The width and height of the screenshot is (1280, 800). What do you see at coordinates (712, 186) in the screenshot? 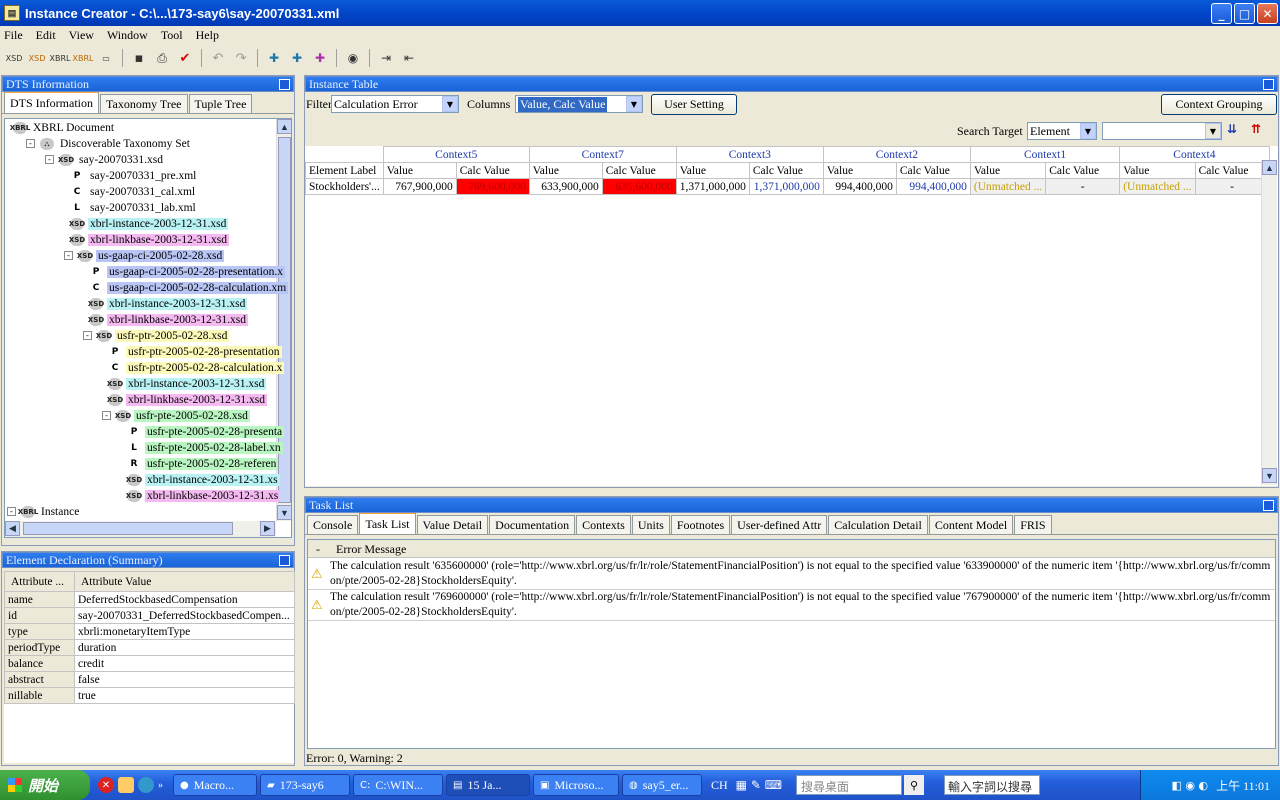
I see `value-cell: 1,371,000,000` at bounding box center [712, 186].